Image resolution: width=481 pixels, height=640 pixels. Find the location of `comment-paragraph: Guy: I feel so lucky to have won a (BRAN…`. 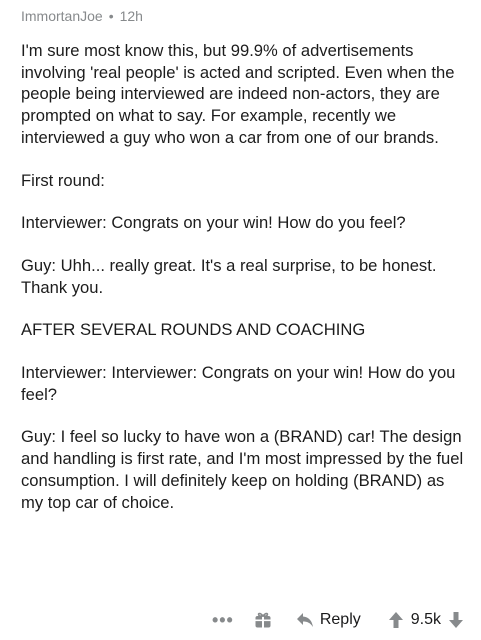

comment-paragraph: Guy: I feel so lucky to have won a (BRAN… is located at coordinates (242, 469).